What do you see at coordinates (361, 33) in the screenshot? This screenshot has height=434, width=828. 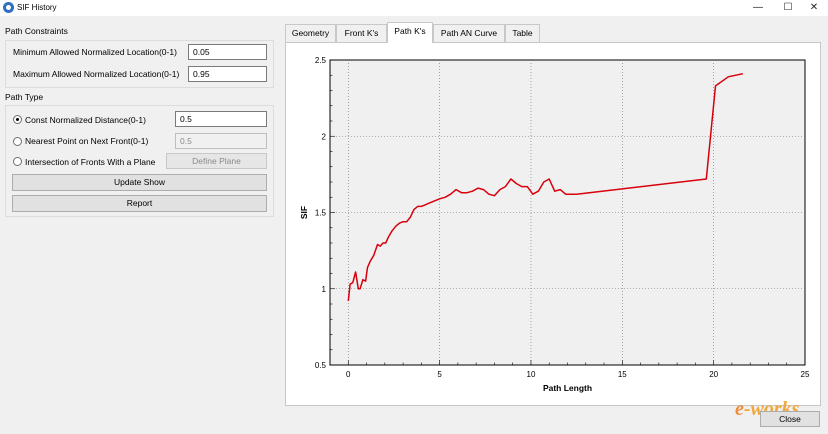 I see `tab-front-ks: Front K's` at bounding box center [361, 33].